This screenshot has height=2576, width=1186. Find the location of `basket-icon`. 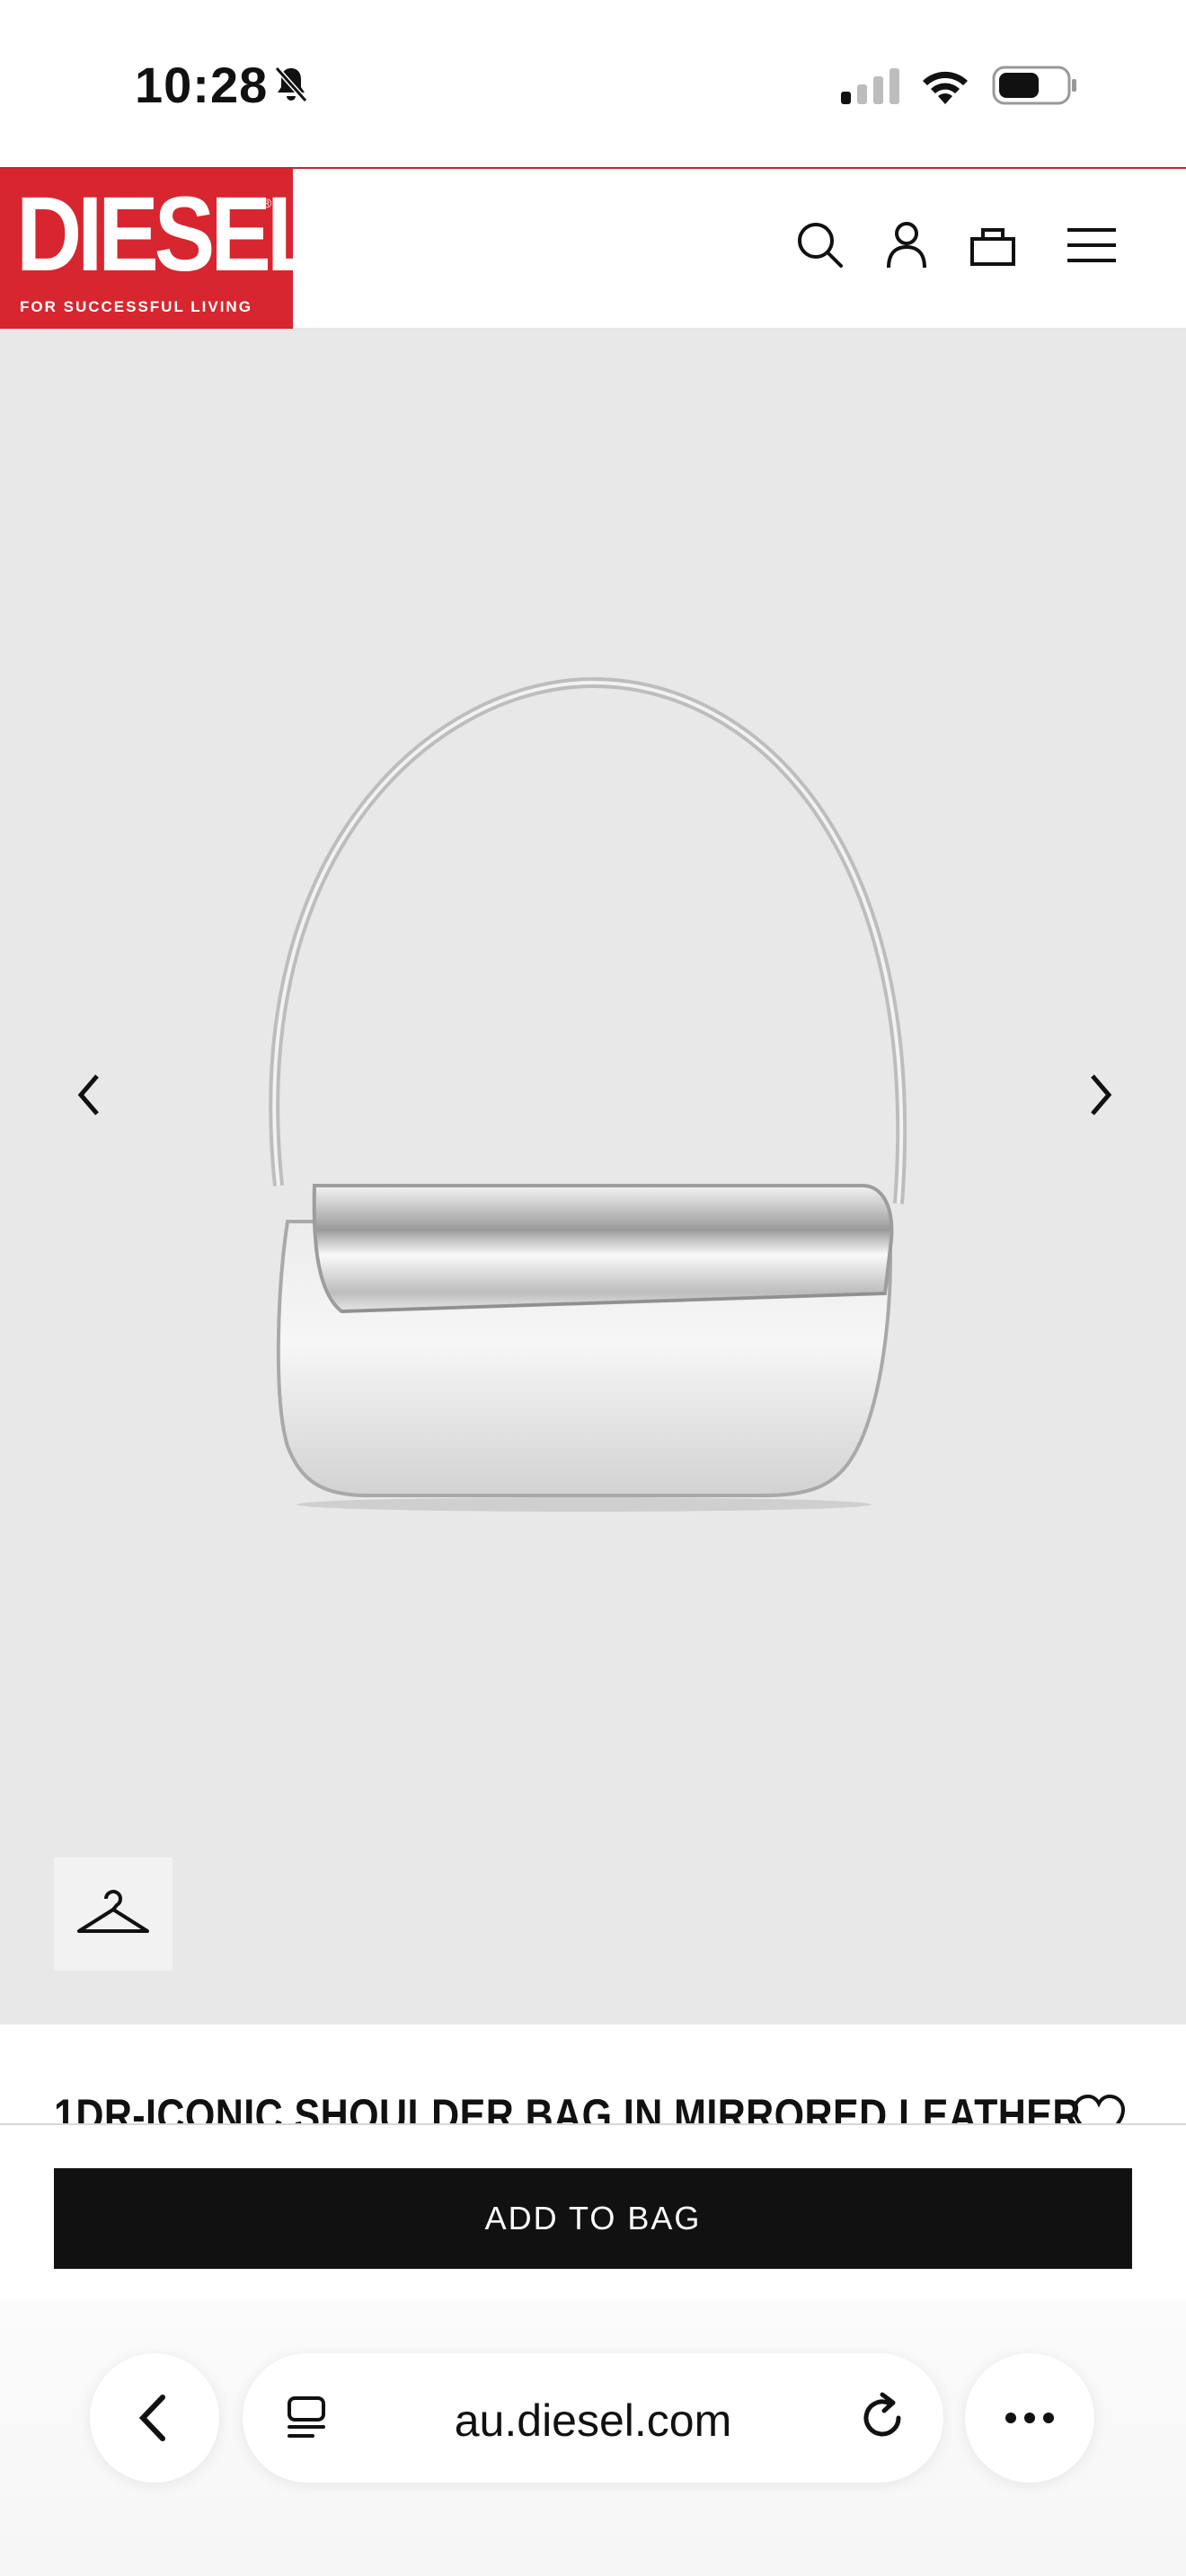

basket-icon is located at coordinates (992, 245).